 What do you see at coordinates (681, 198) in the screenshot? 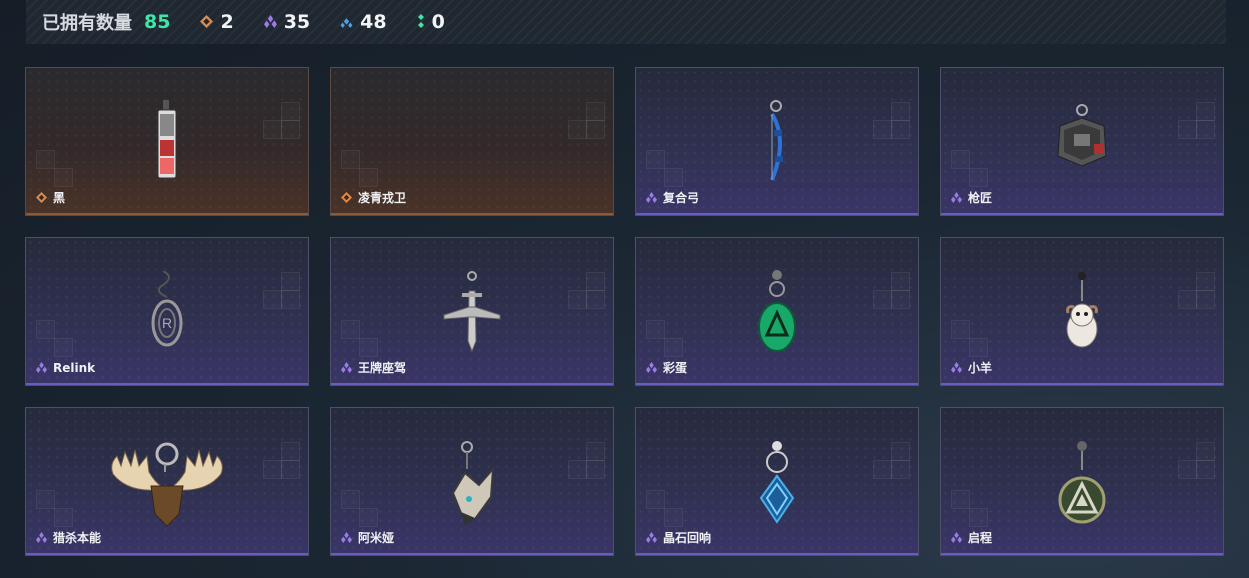
I see `charm-name: 复合弓` at bounding box center [681, 198].